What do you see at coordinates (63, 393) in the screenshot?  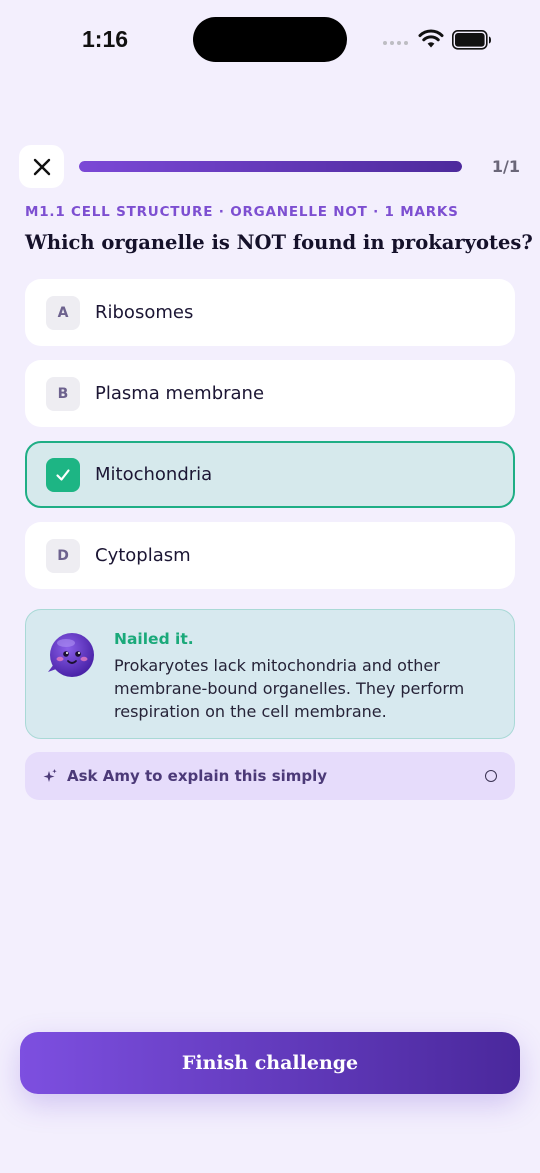 I see `option-letter: B` at bounding box center [63, 393].